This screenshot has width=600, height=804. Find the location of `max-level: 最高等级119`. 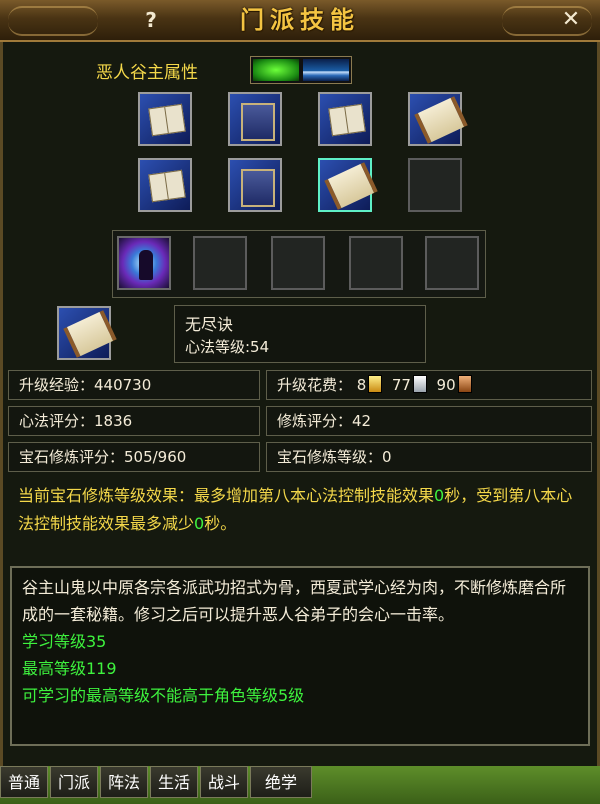

max-level: 最高等级119 is located at coordinates (69, 668).